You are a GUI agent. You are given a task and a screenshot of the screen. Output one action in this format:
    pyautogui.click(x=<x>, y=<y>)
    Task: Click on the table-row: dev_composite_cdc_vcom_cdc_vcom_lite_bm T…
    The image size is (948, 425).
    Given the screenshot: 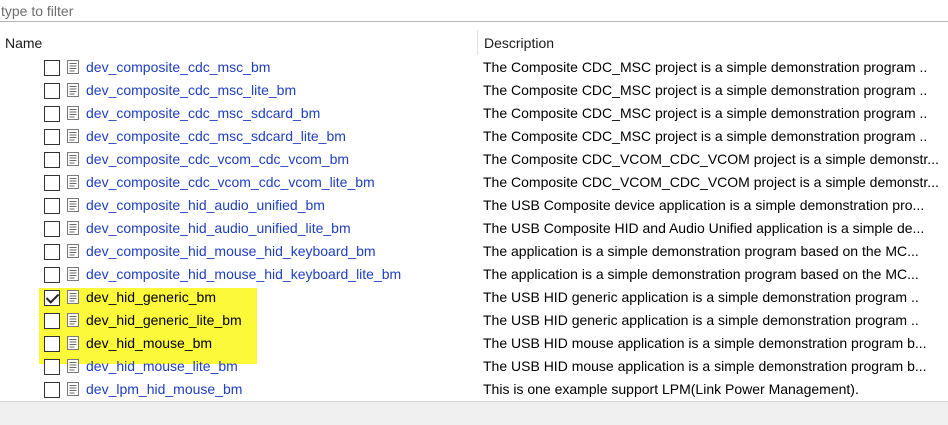 What is the action you would take?
    pyautogui.click(x=474, y=182)
    